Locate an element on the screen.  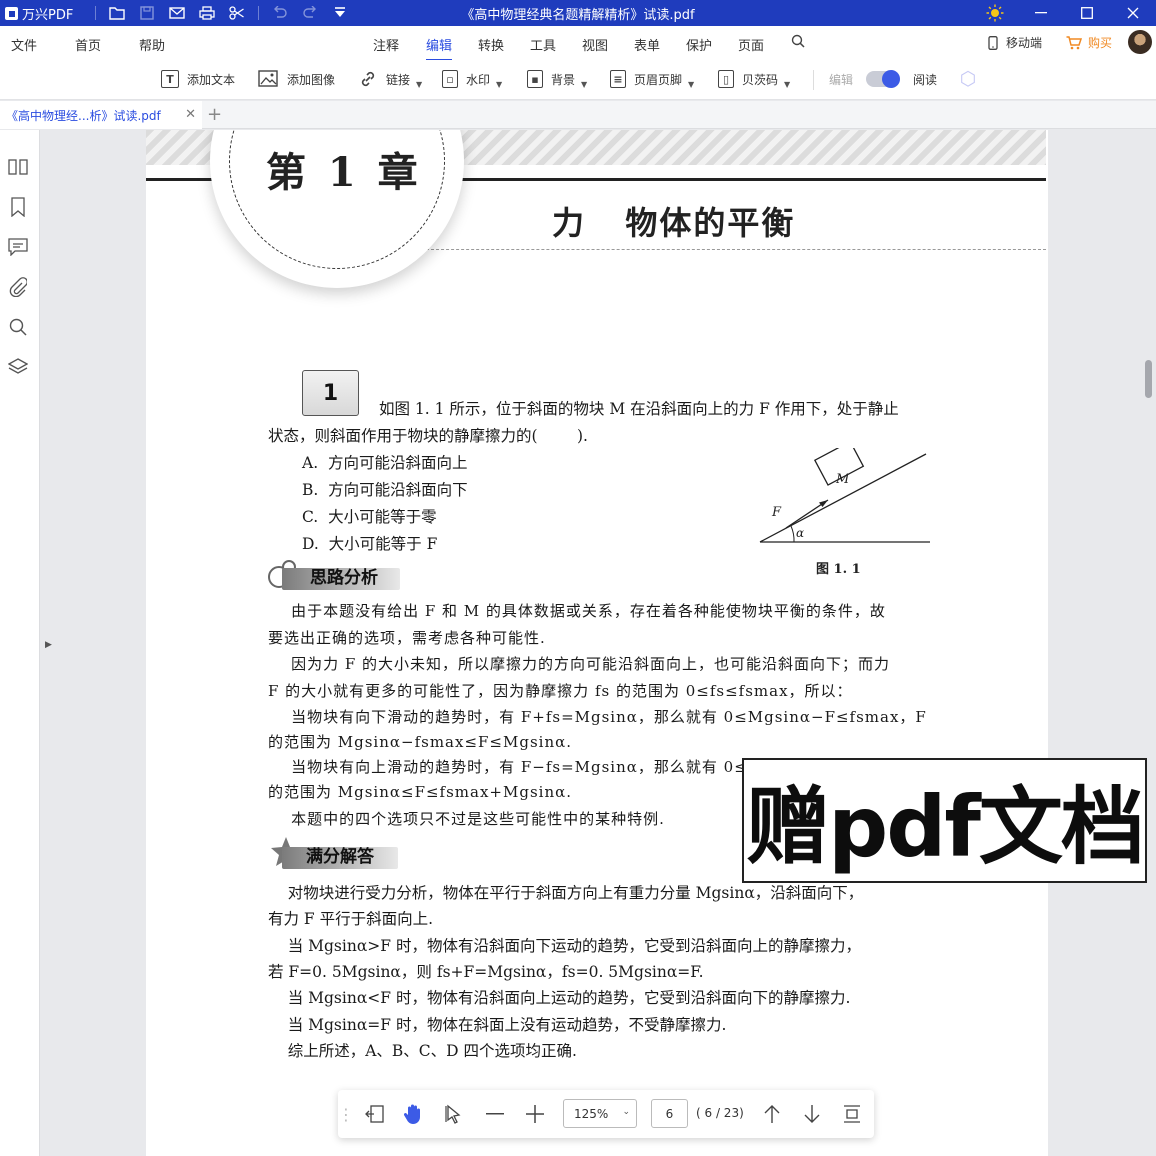
menu-convert: 转换 is located at coordinates (491, 44).